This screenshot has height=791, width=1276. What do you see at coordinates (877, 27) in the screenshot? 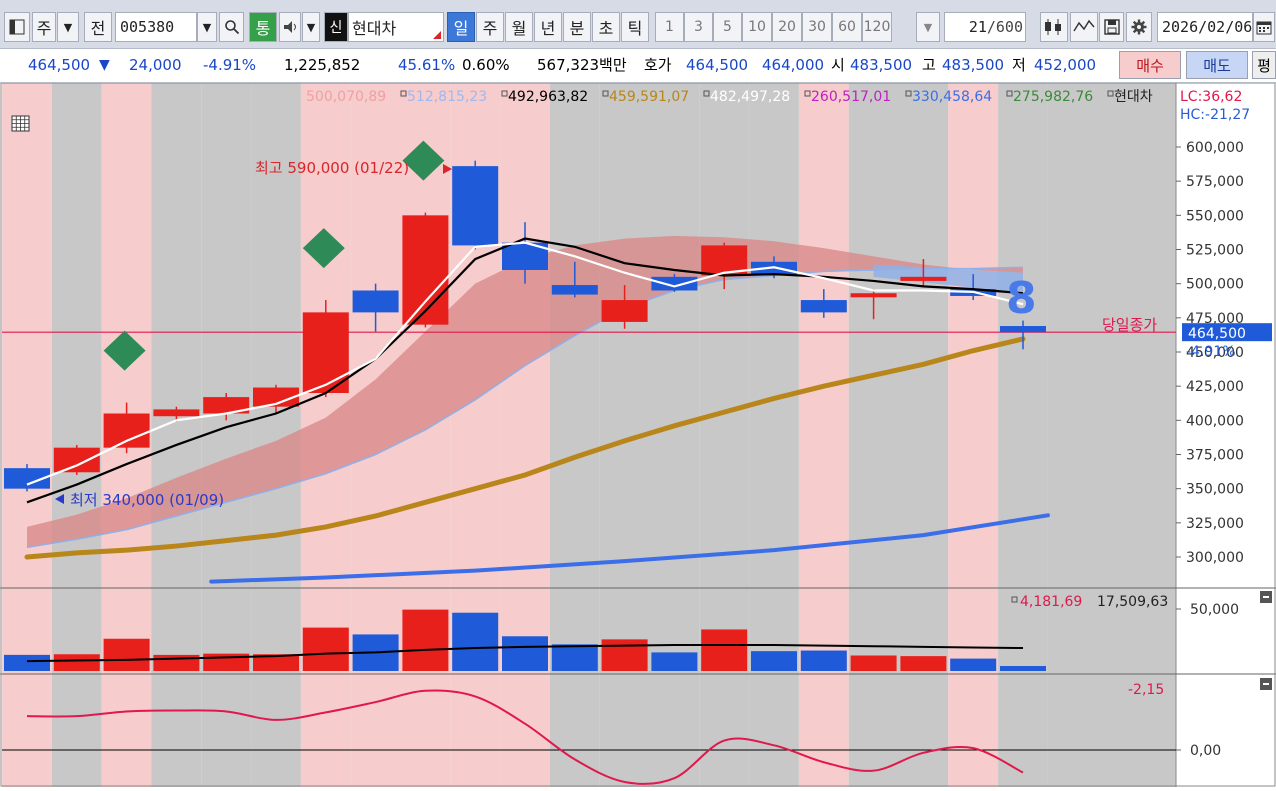
I see `interval-button-120: 120` at bounding box center [877, 27].